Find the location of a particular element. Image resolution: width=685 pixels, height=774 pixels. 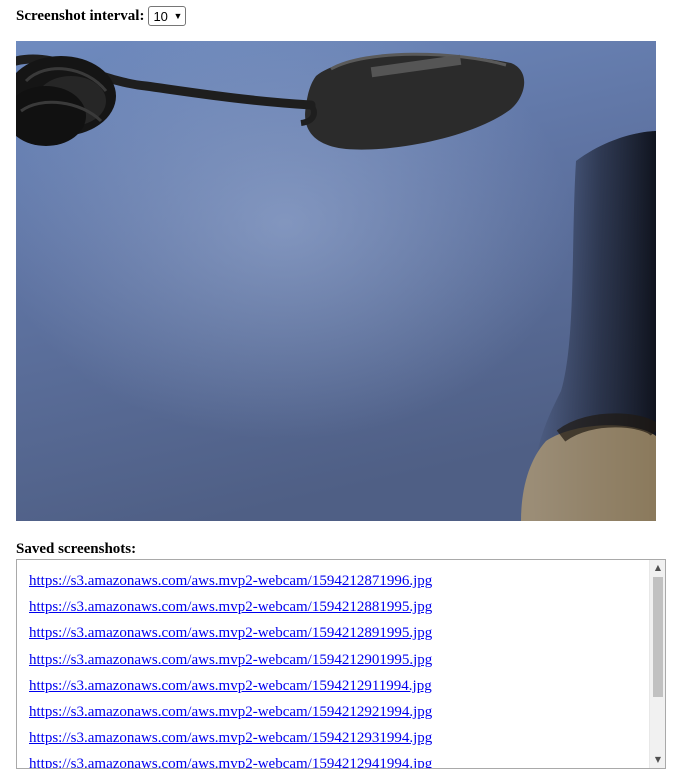

interval-controls: Screenshot interval: 10 ▼ is located at coordinates (101, 16).